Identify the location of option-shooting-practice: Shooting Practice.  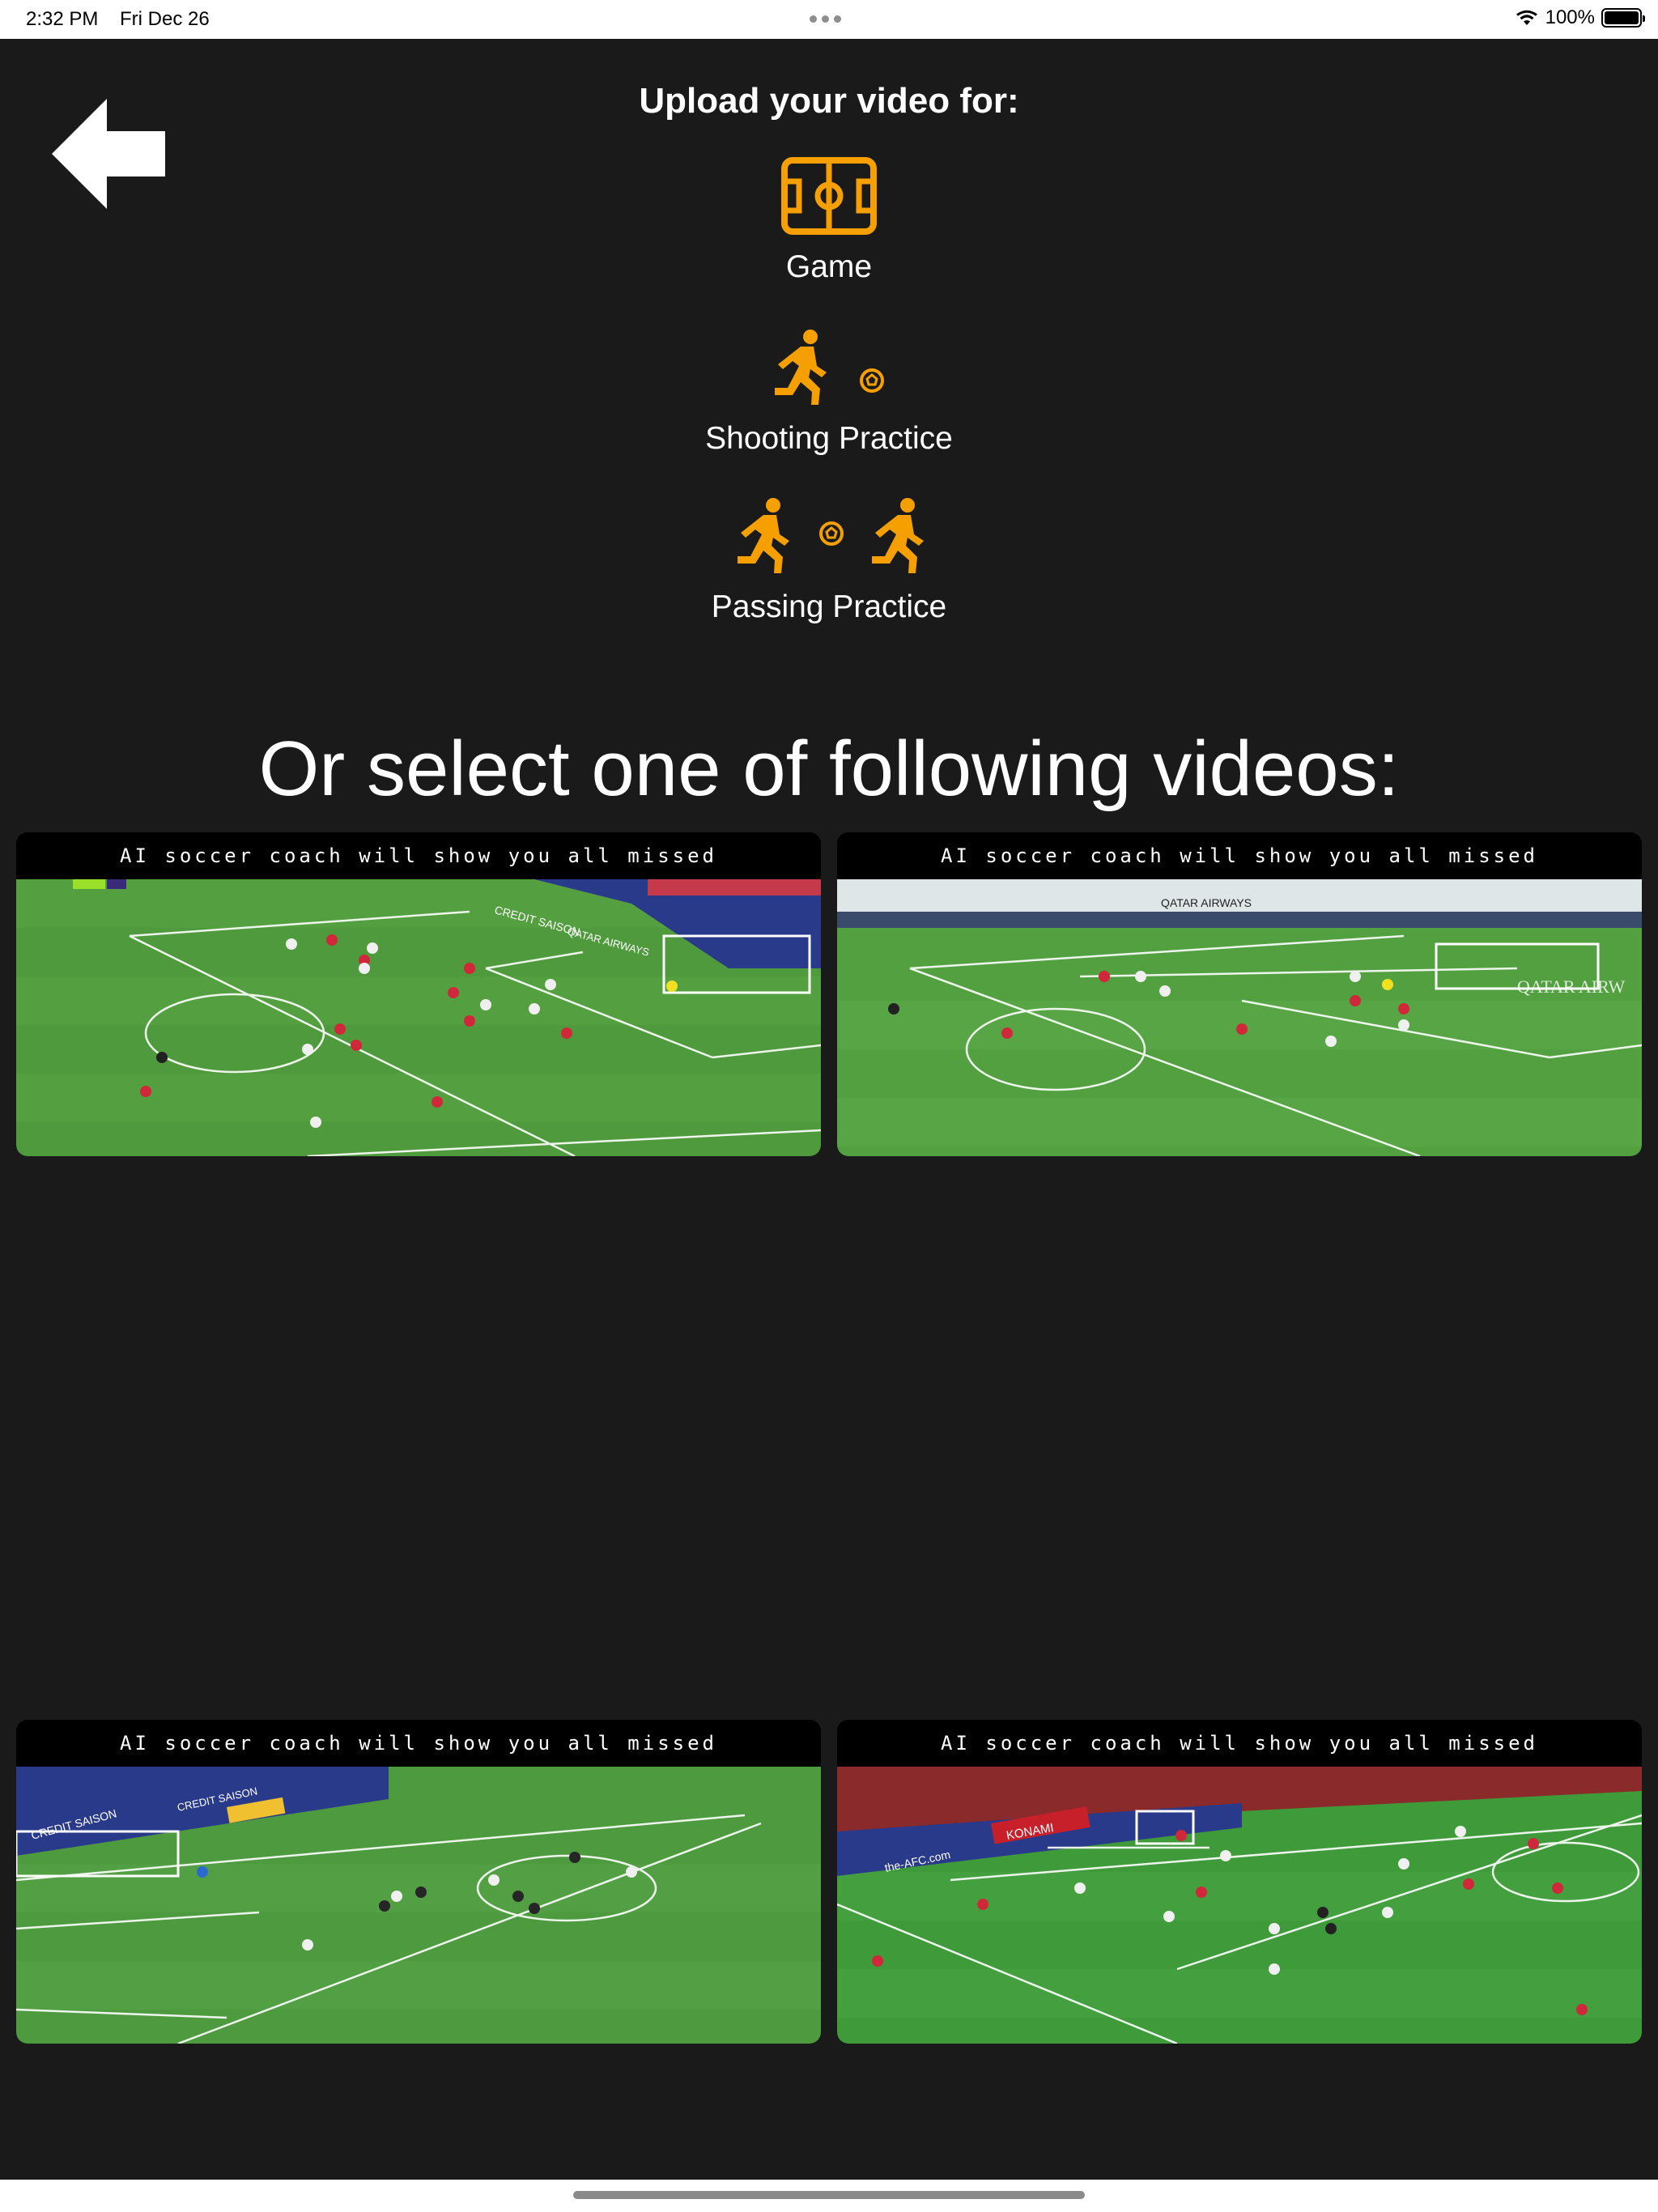
(829, 393).